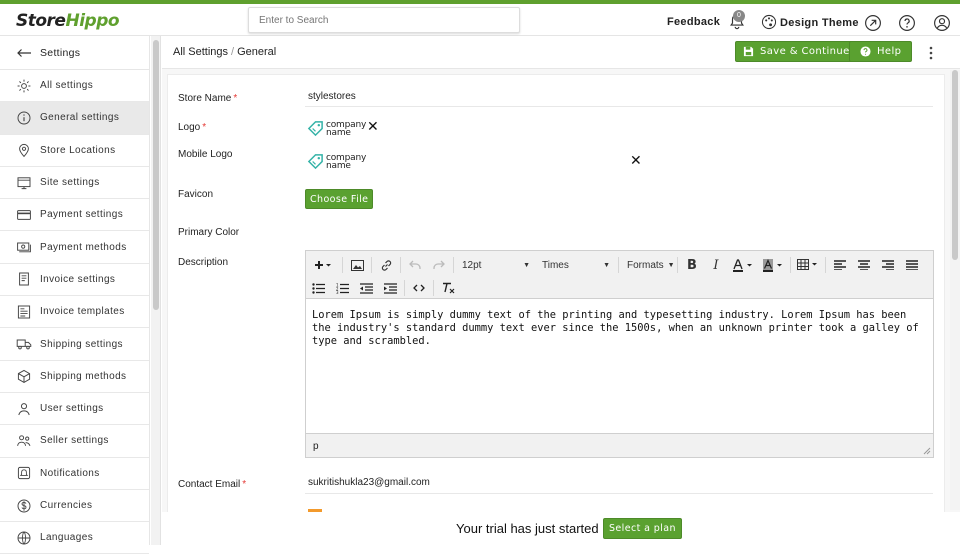 This screenshot has height=554, width=960. Describe the element at coordinates (955, 290) in the screenshot. I see `main-scrollbar` at that location.